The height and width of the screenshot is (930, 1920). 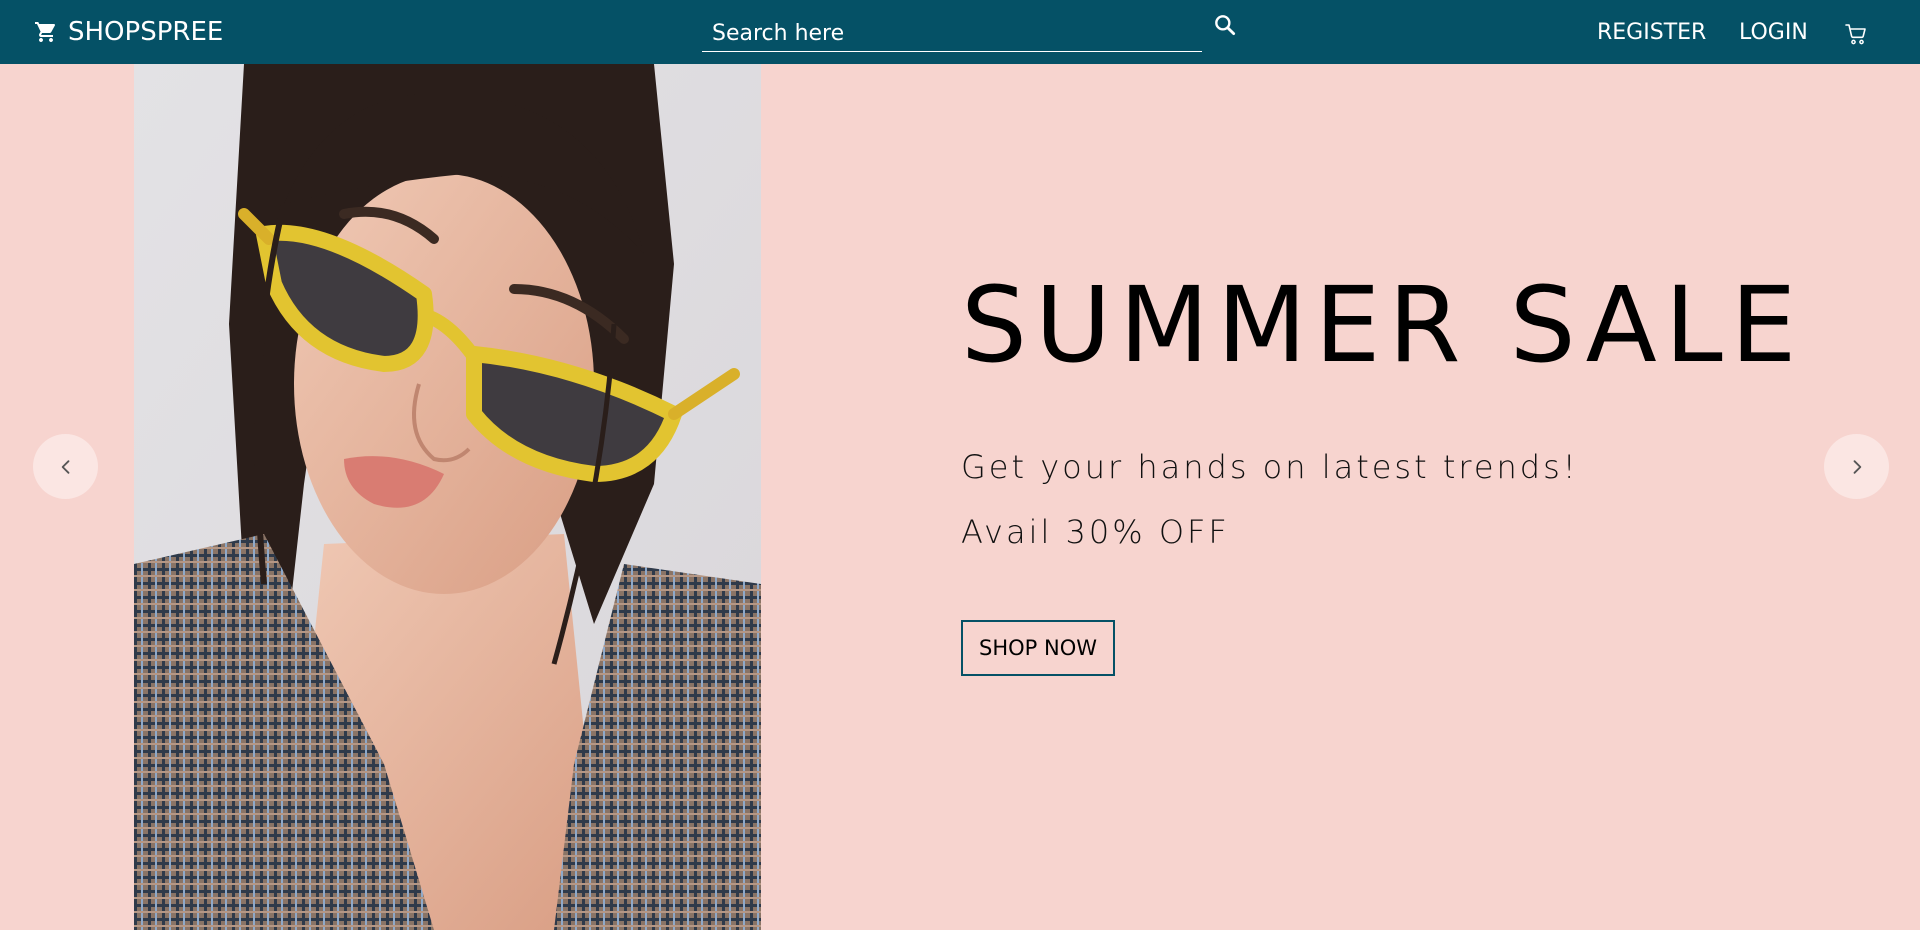 What do you see at coordinates (1651, 32) in the screenshot?
I see `register-link: REGISTER` at bounding box center [1651, 32].